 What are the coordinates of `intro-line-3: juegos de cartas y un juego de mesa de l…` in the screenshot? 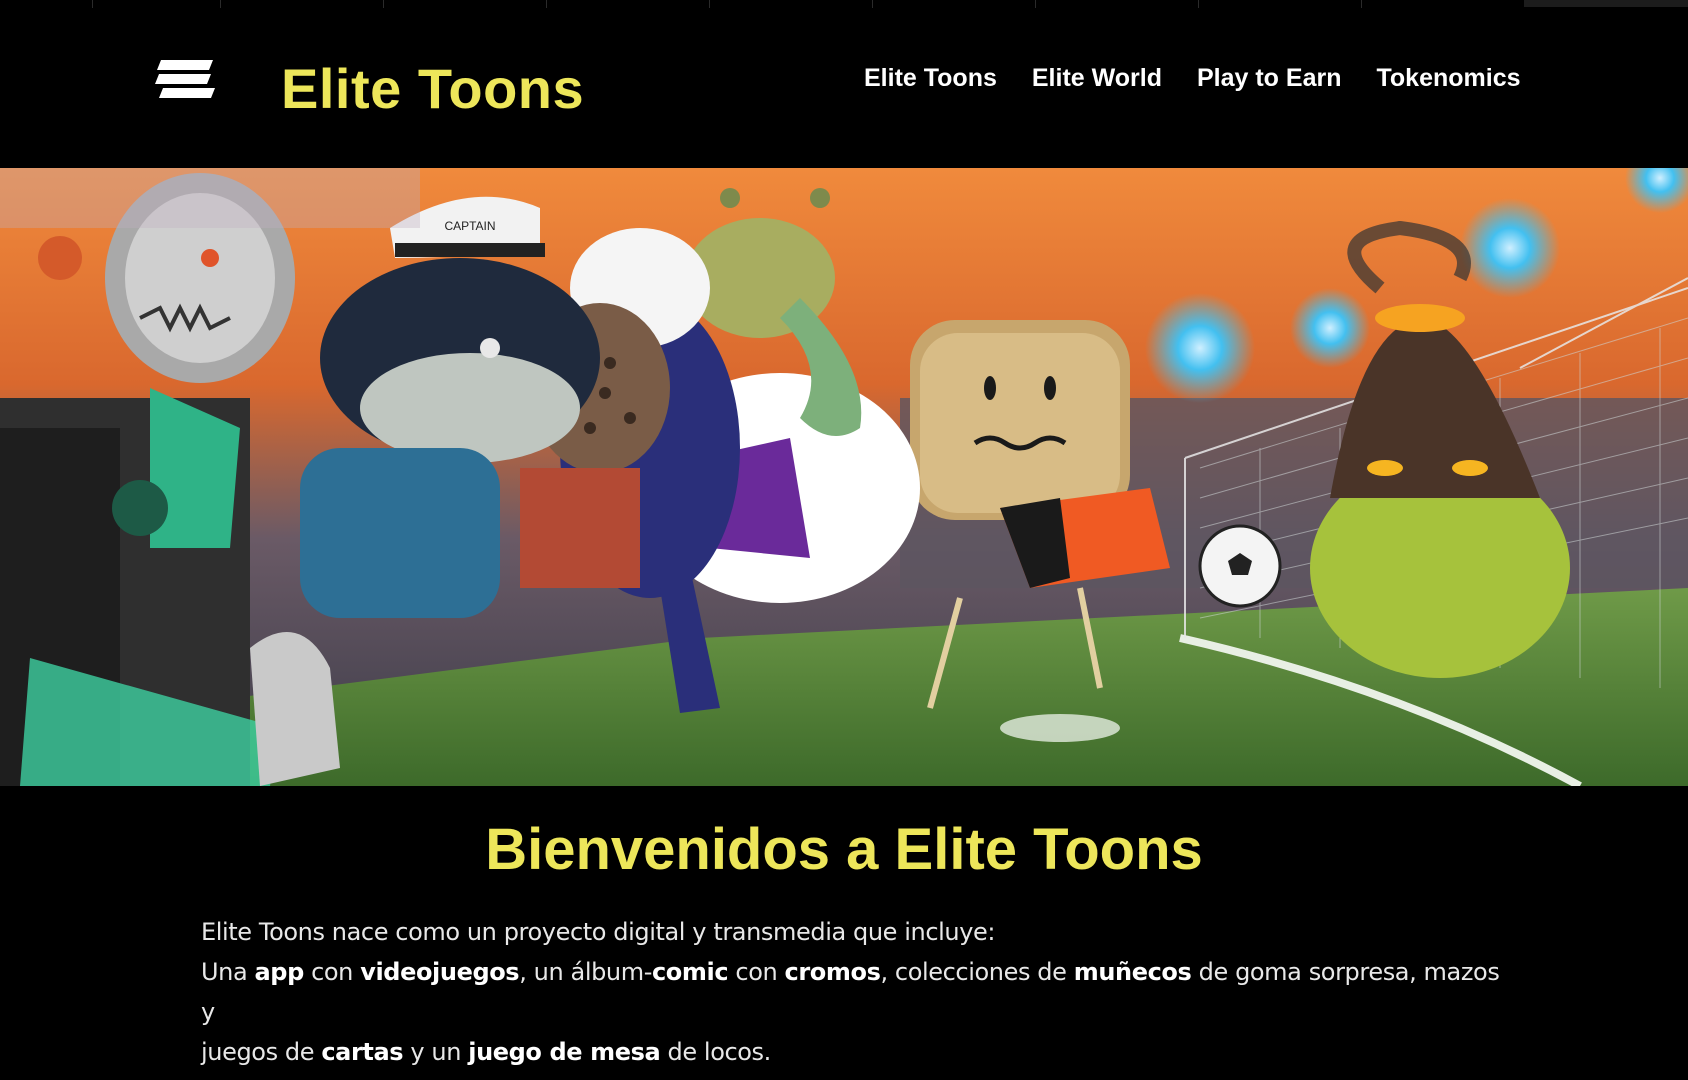 It's located at (851, 1052).